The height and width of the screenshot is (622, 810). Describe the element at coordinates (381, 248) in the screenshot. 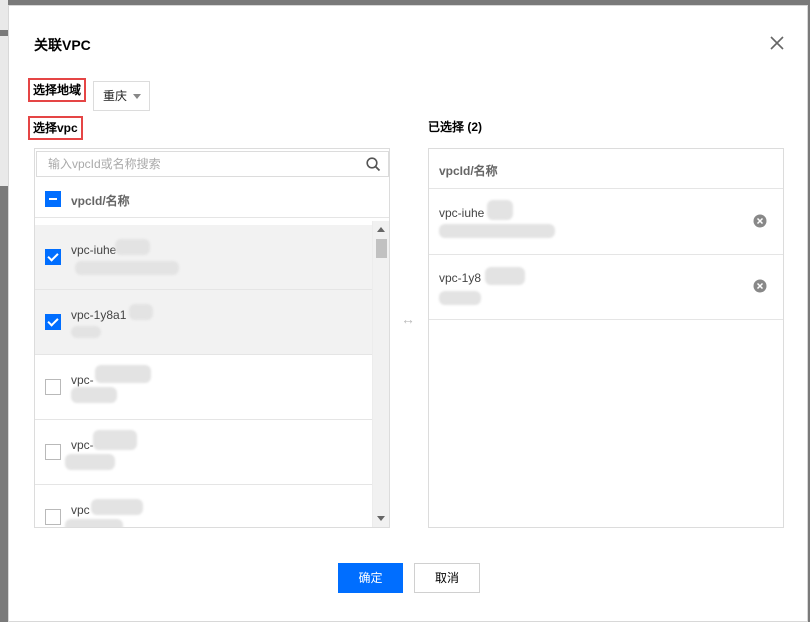

I see `scrollbar-thumb` at that location.